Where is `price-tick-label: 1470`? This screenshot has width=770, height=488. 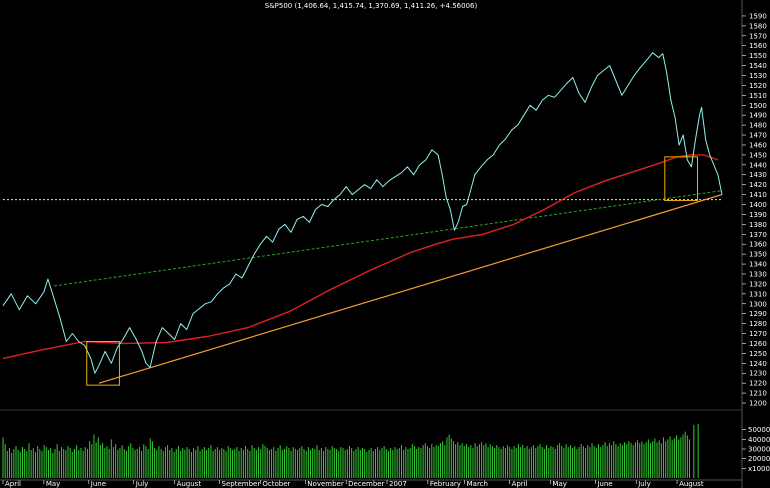
price-tick-label: 1470 is located at coordinates (758, 136).